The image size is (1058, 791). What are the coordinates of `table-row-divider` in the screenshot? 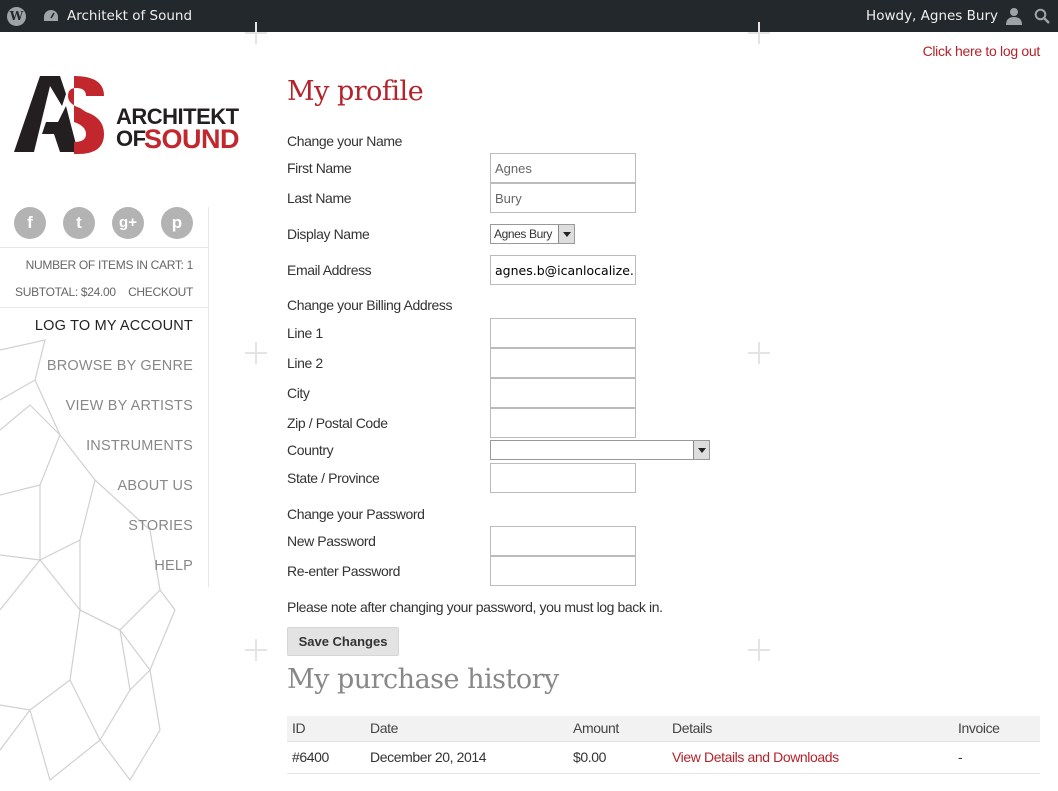 It's located at (663, 773).